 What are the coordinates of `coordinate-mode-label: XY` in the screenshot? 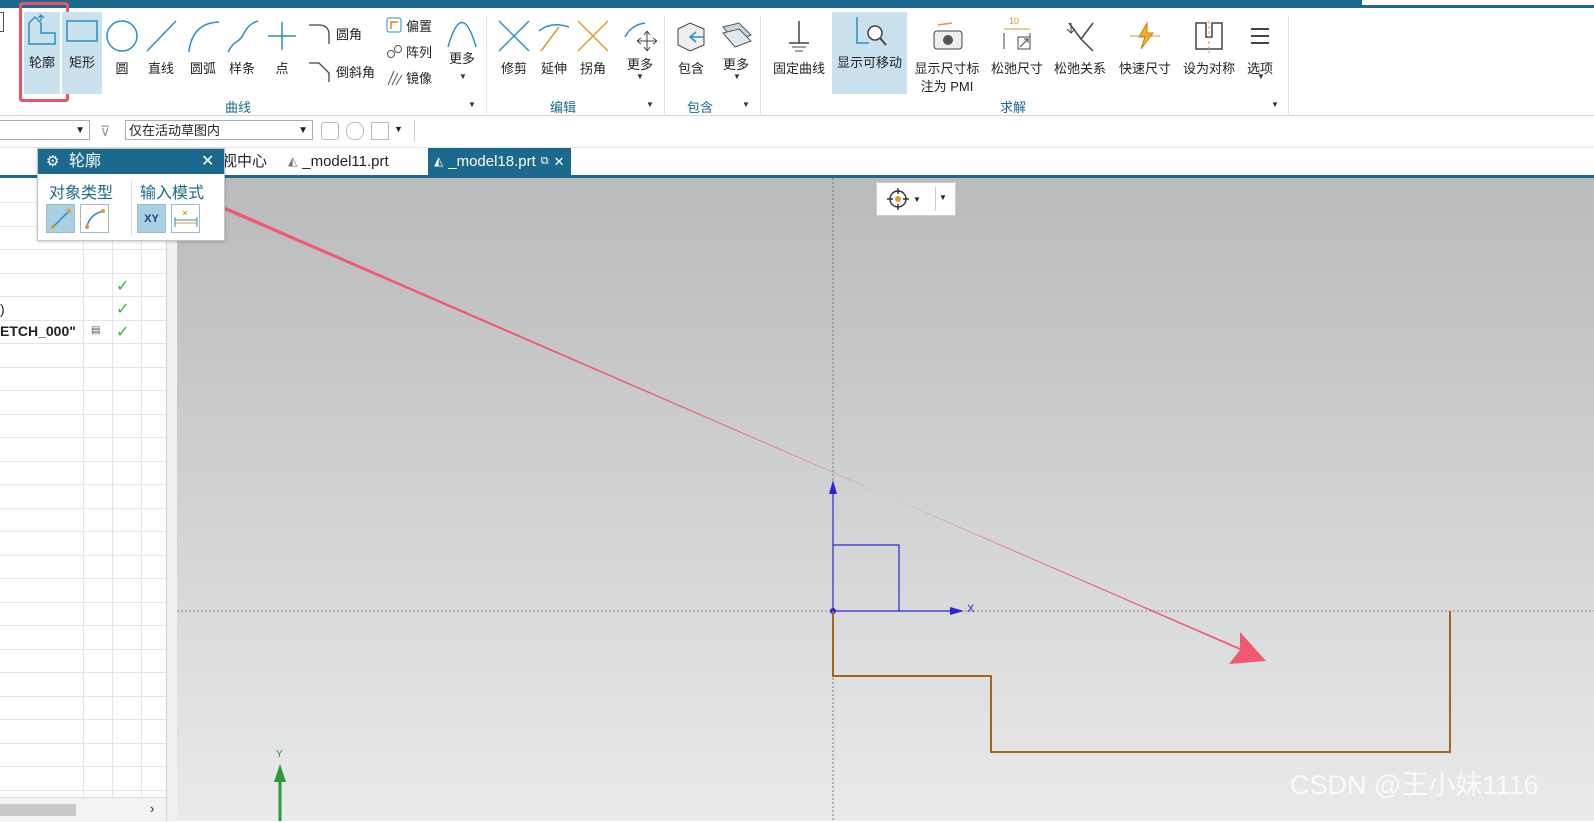 It's located at (151, 218).